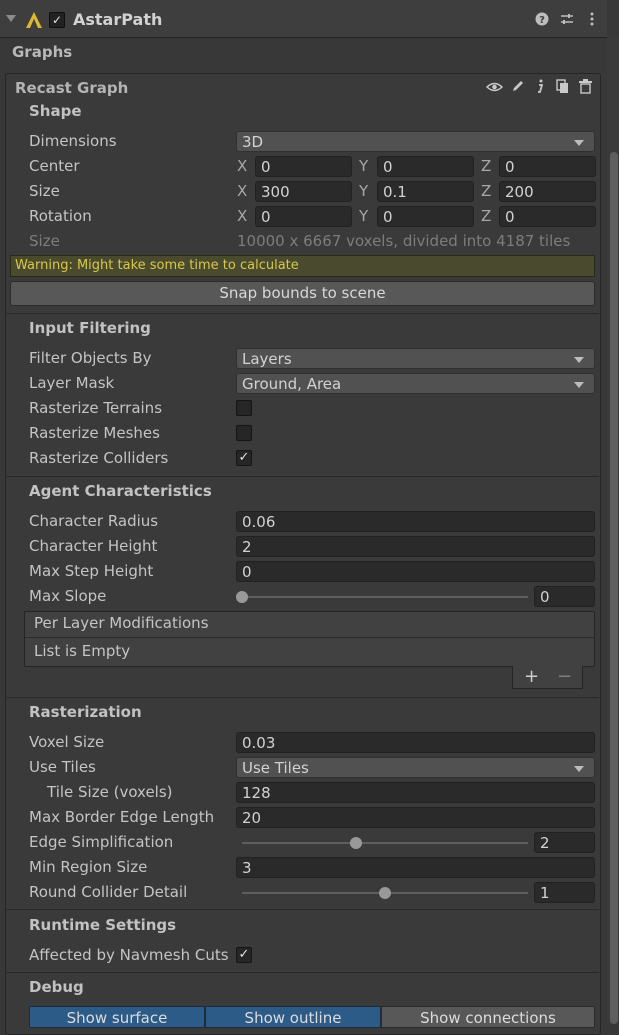  What do you see at coordinates (90, 328) in the screenshot?
I see `input-filtering-section-title: Input Filtering` at bounding box center [90, 328].